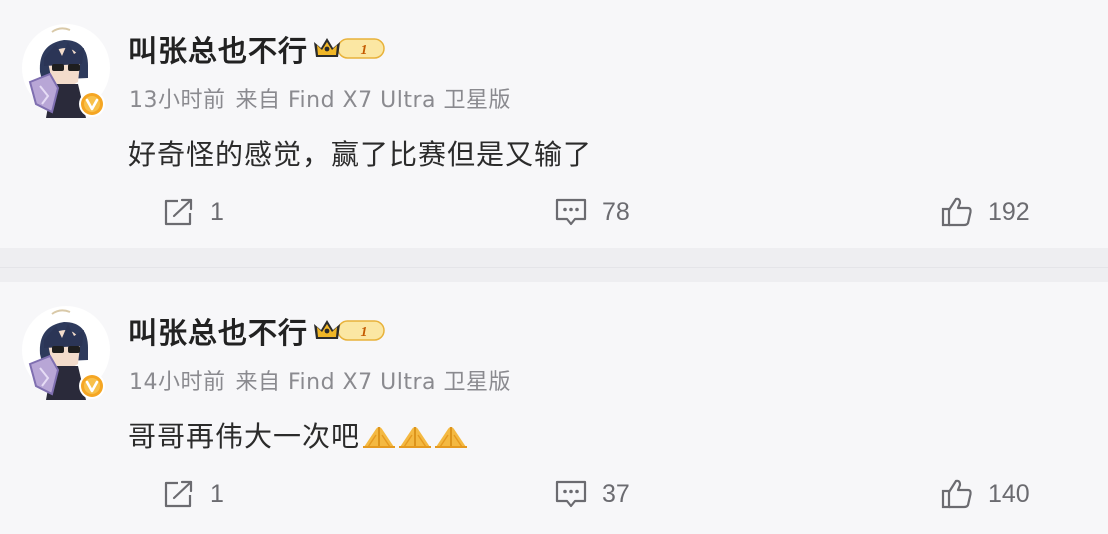 The image size is (1108, 534). Describe the element at coordinates (985, 494) in the screenshot. I see `like-button: 140` at that location.